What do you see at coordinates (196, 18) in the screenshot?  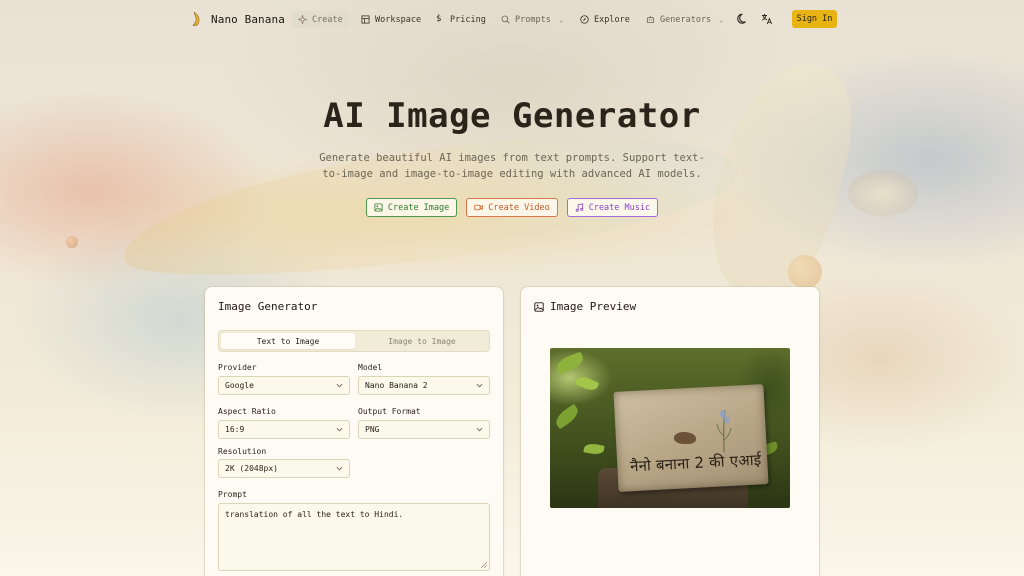 I see `banana-icon` at bounding box center [196, 18].